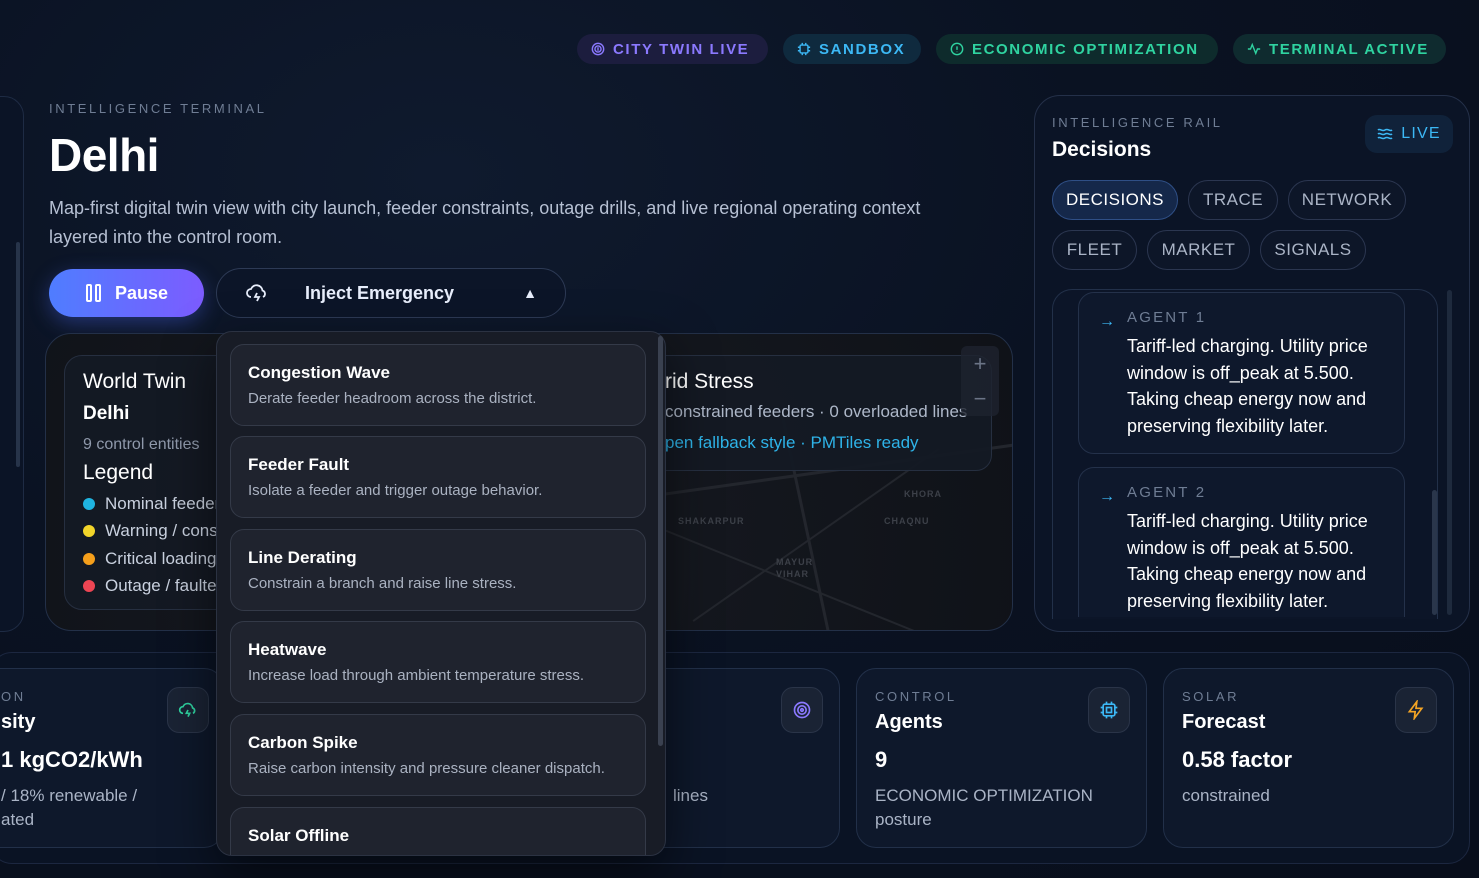  I want to click on city-twin-live-pill: CITY TWIN LIVE, so click(672, 49).